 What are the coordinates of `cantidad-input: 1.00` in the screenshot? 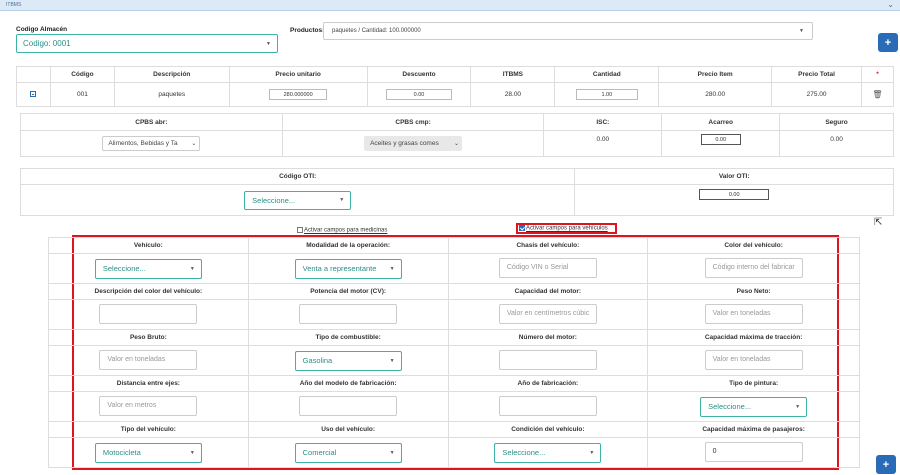 It's located at (606, 94).